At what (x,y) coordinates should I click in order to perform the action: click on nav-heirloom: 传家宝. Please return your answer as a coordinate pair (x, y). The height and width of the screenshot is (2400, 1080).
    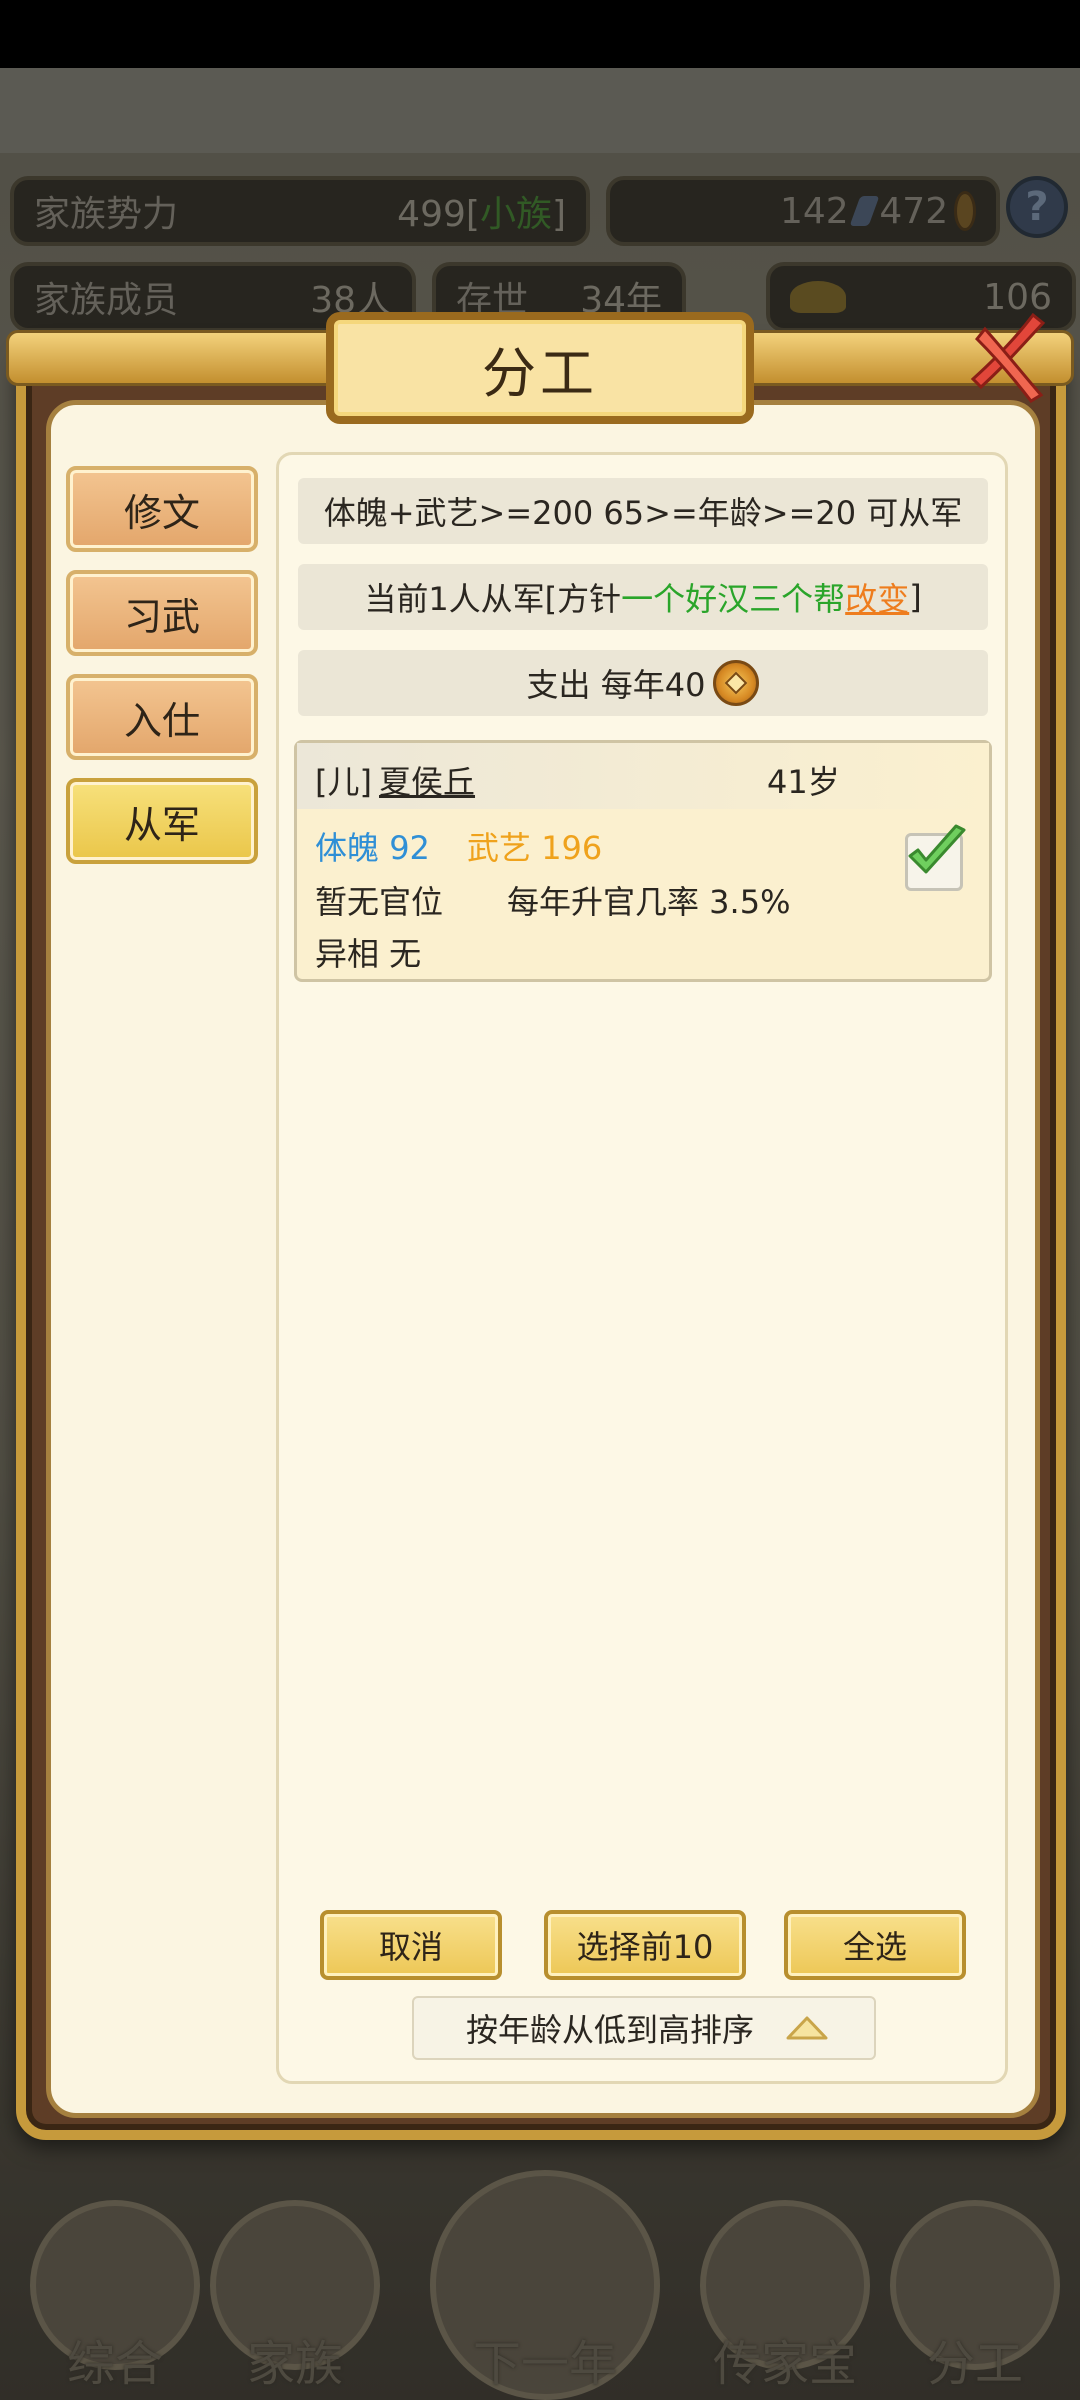
    Looking at the image, I should click on (785, 2300).